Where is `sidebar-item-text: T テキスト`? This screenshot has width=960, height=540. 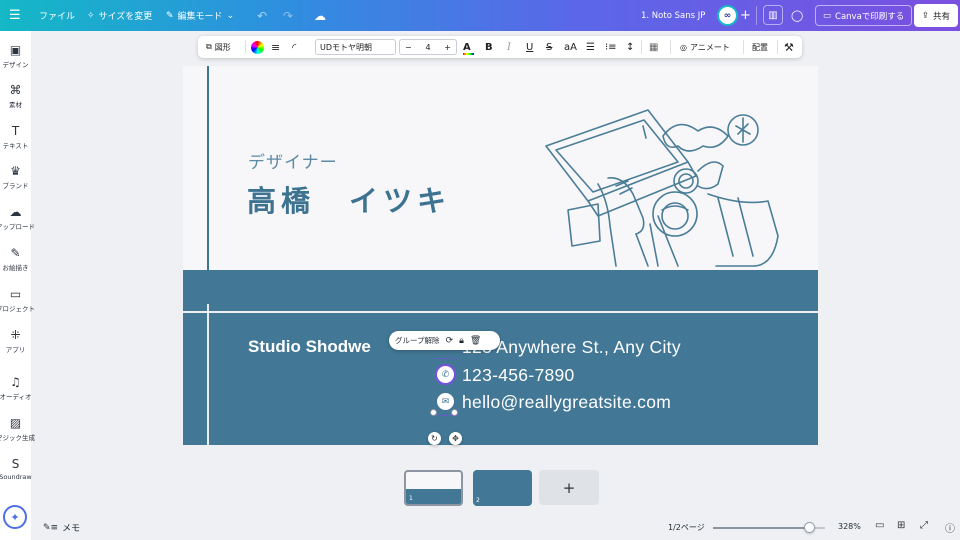
sidebar-item-text: T テキスト is located at coordinates (15, 137).